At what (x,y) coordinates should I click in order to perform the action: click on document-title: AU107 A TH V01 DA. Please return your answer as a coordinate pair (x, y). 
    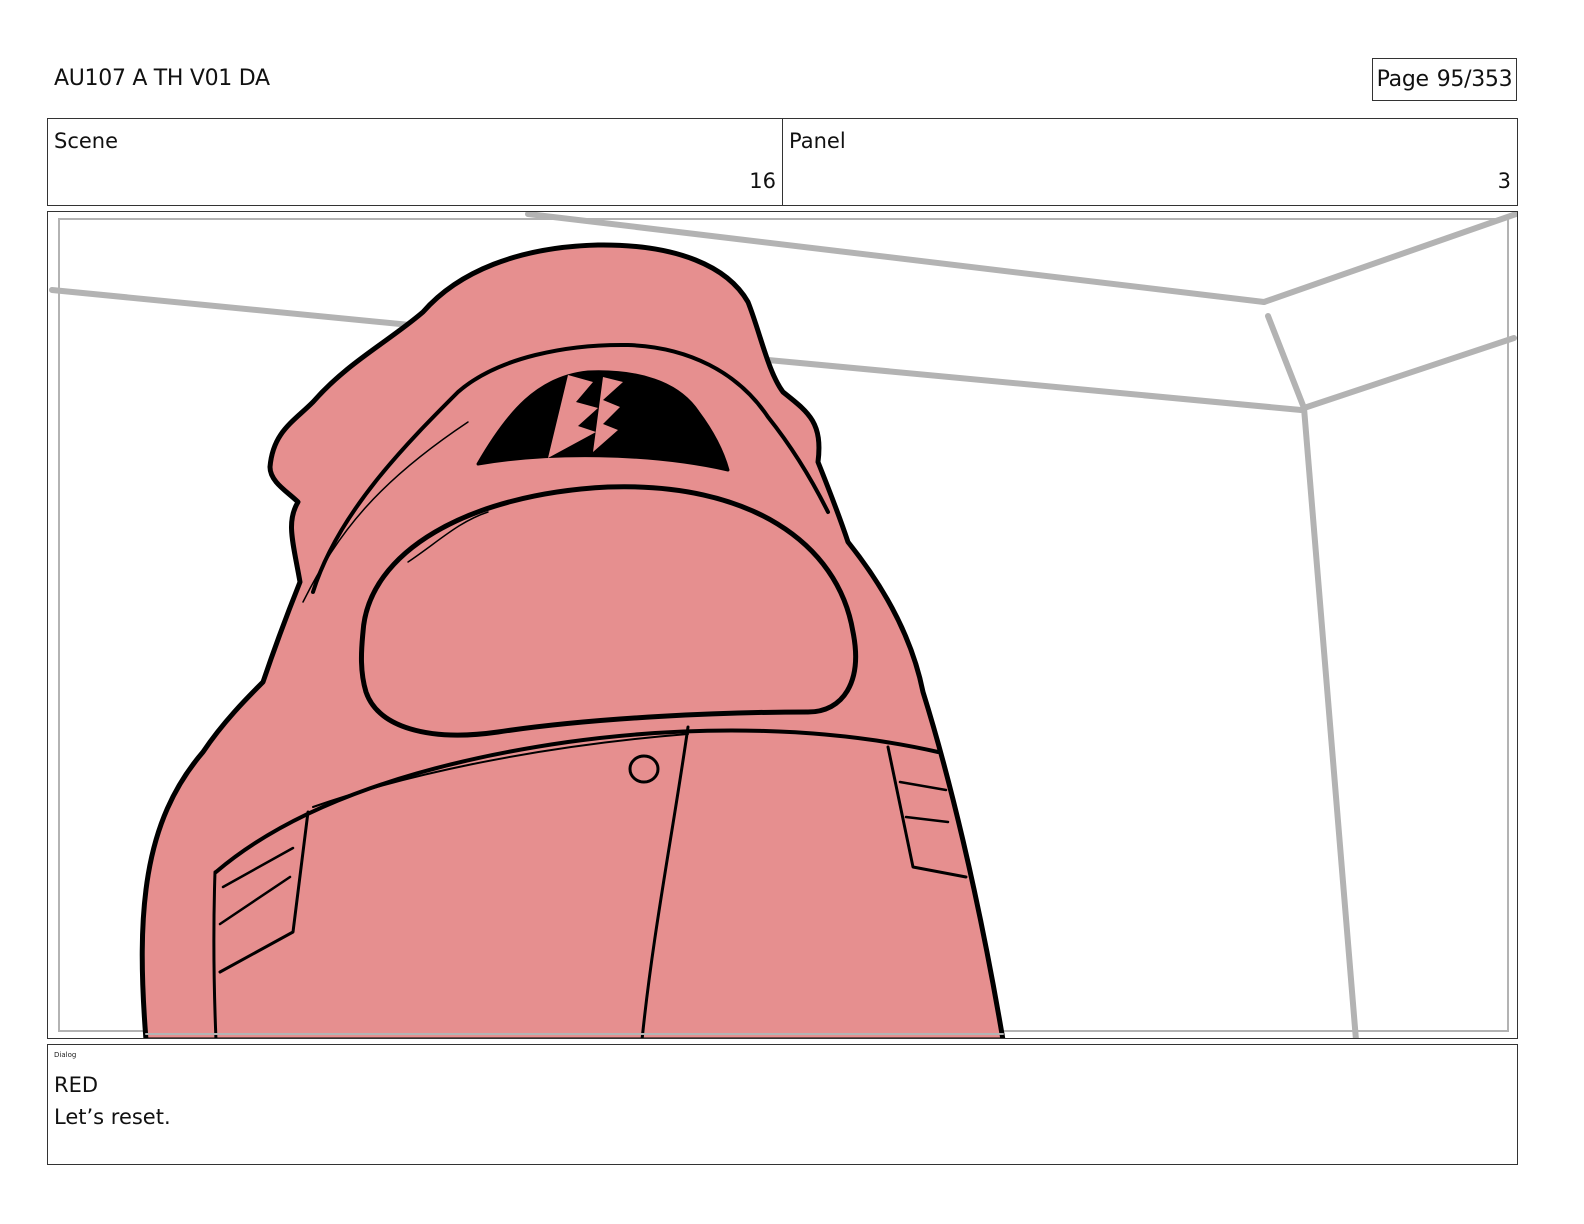
    Looking at the image, I should click on (162, 78).